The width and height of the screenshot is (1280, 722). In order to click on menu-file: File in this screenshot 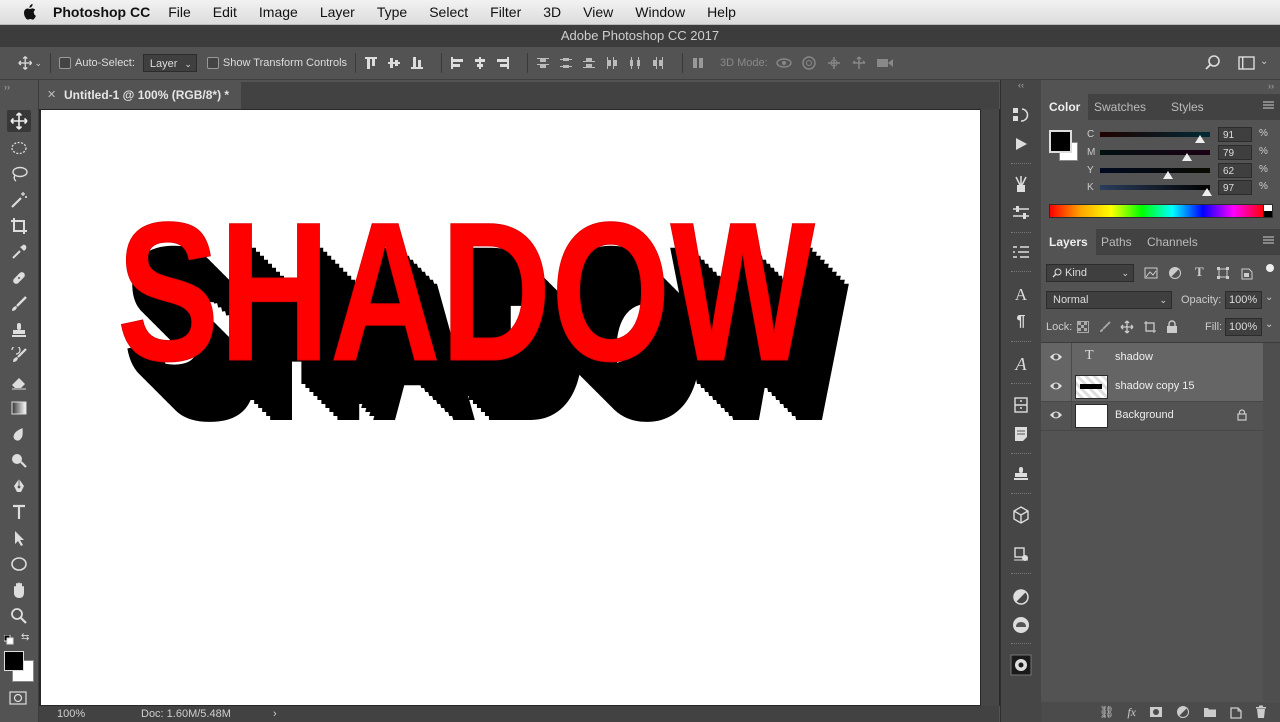, I will do `click(179, 12)`.